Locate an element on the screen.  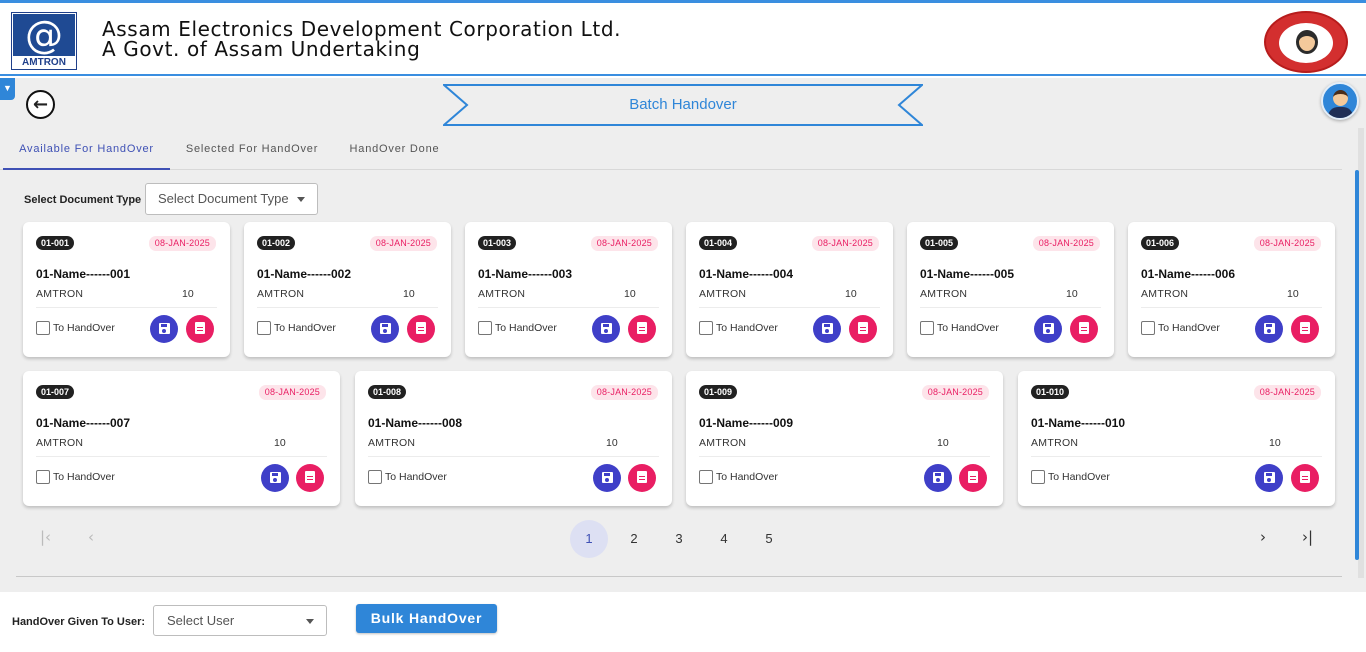
document-type-value: Select Document Type is located at coordinates (223, 198).